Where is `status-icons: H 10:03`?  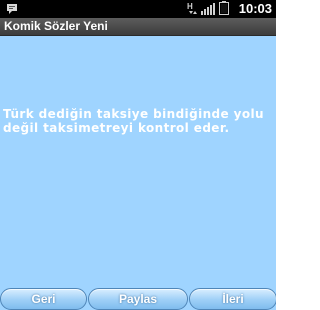
status-icons: H 10:03 is located at coordinates (229, 9).